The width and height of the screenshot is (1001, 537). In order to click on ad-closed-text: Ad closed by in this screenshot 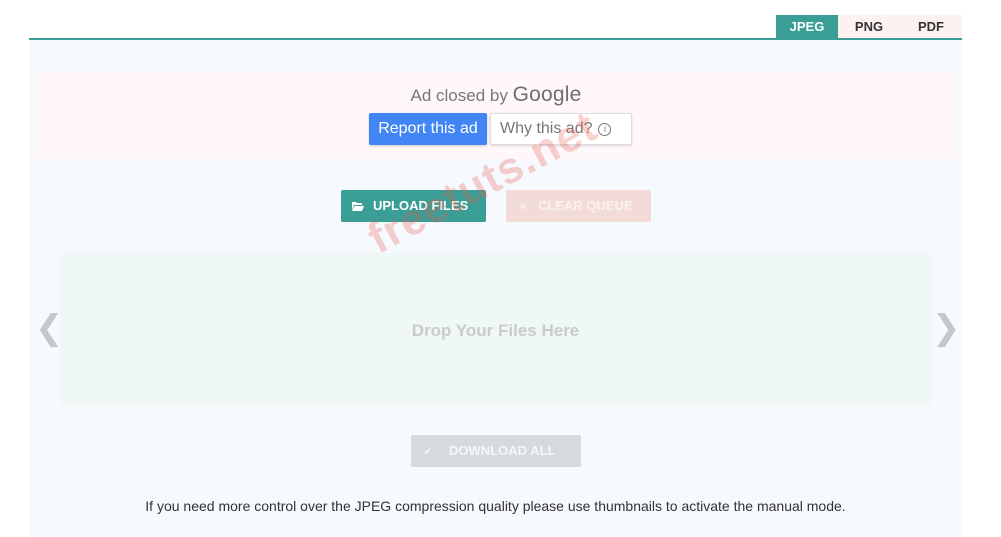, I will do `click(459, 95)`.